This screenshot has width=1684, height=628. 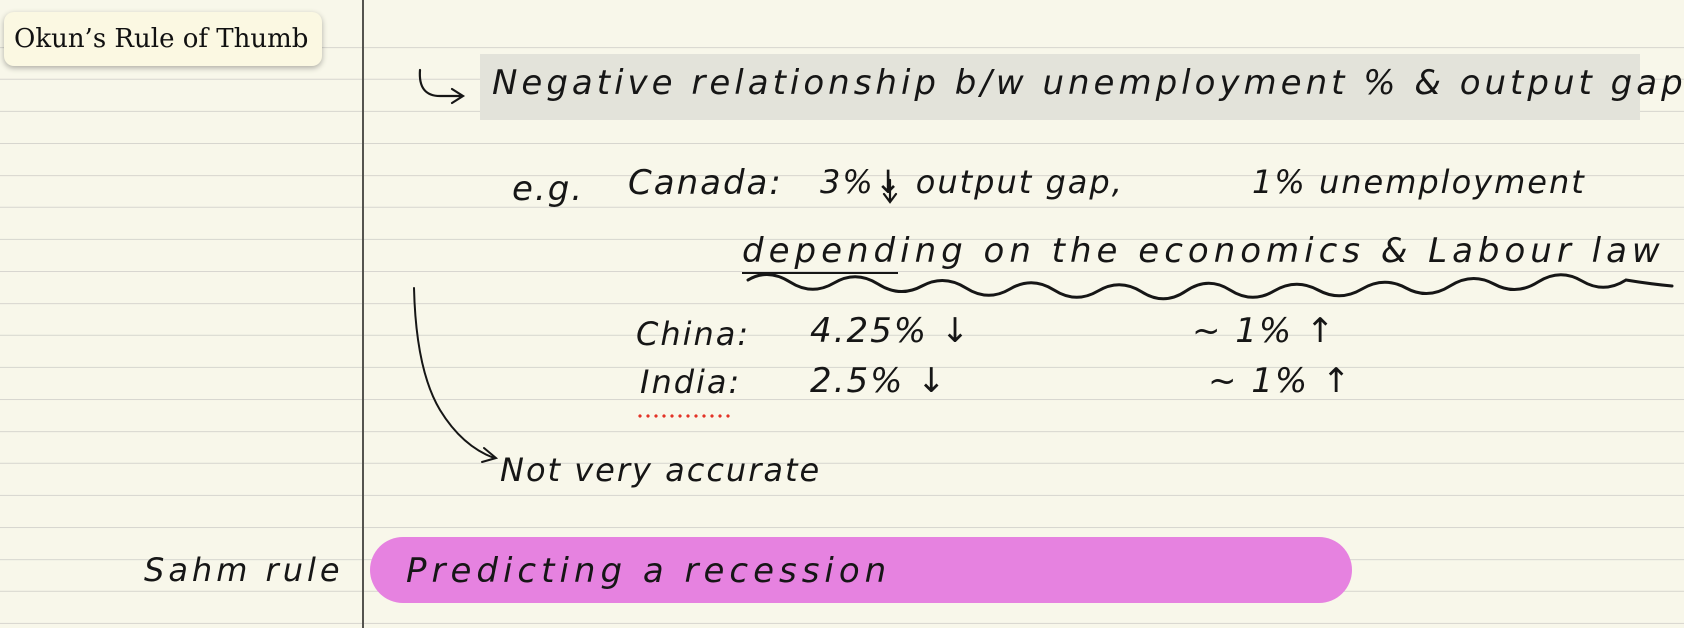 What do you see at coordinates (244, 570) in the screenshot?
I see `sahm-rule-label: Sahm rule` at bounding box center [244, 570].